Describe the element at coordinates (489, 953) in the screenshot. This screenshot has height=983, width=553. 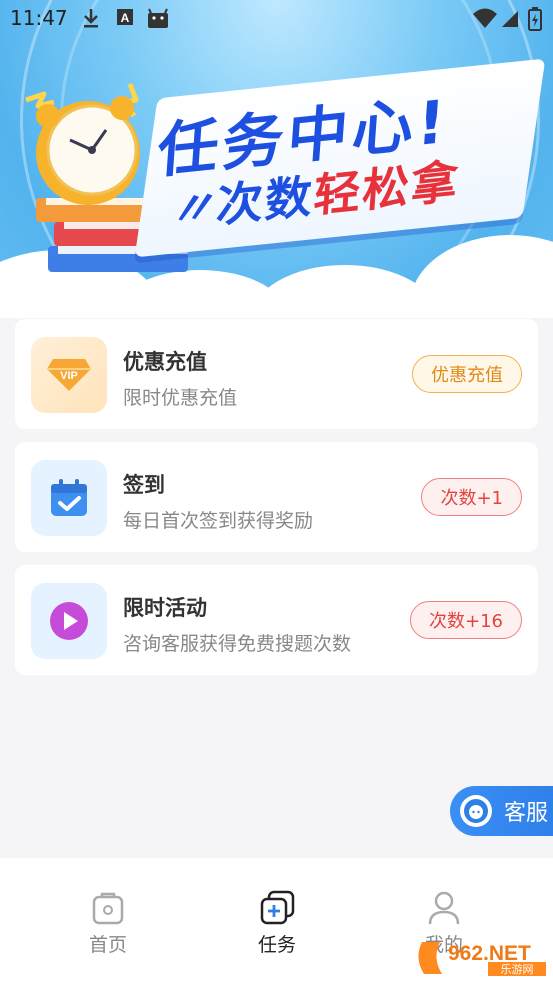
I see `svg-text: 962.NET` at that location.